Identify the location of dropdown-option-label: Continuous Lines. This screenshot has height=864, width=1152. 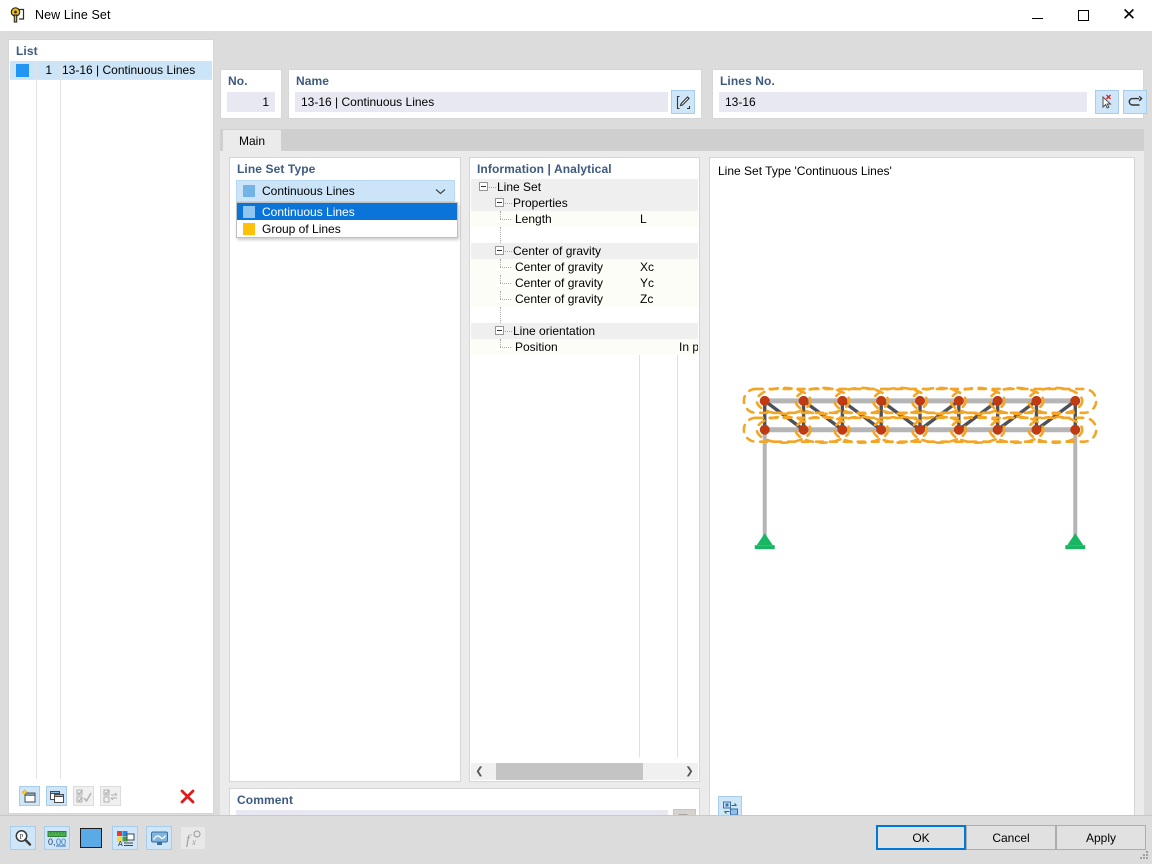
(308, 211).